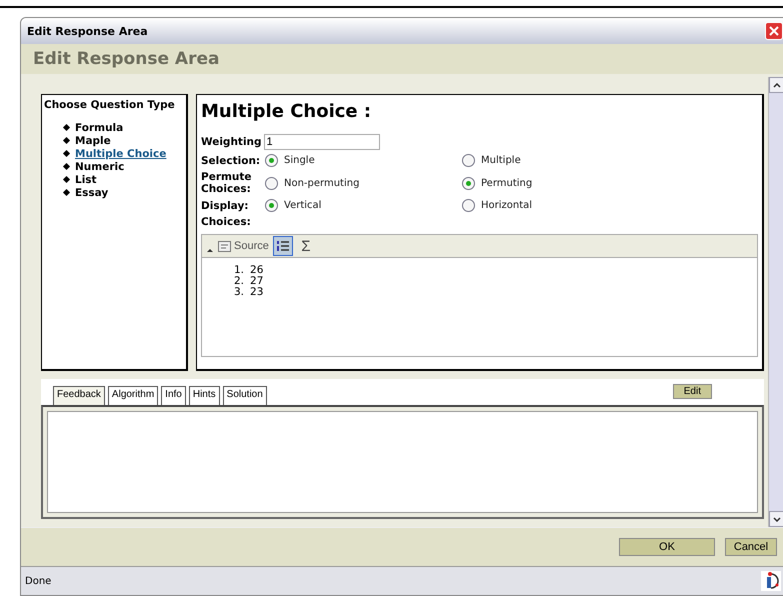  Describe the element at coordinates (87, 31) in the screenshot. I see `window-title: Edit Response Area` at that location.